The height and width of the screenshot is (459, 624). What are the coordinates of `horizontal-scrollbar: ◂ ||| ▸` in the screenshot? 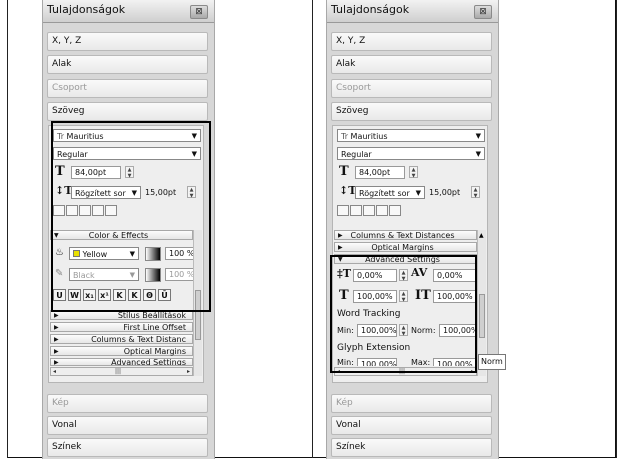 It's located at (121, 371).